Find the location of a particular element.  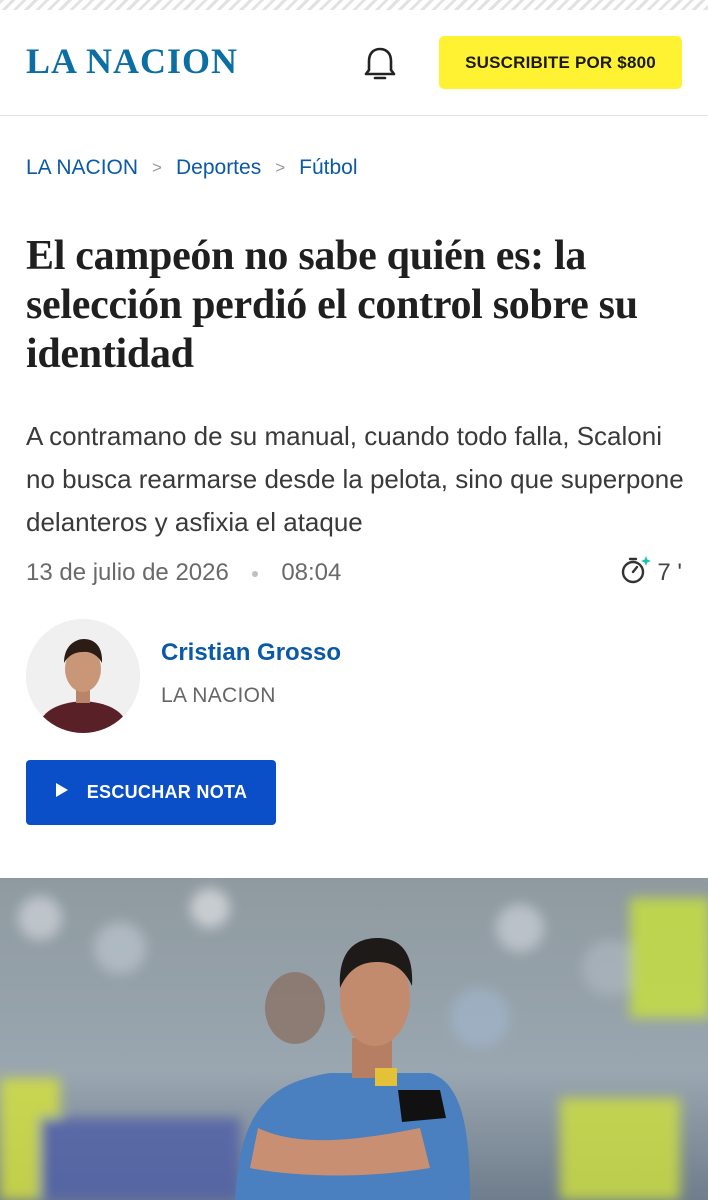

author-outlet: LA NACION is located at coordinates (218, 695).